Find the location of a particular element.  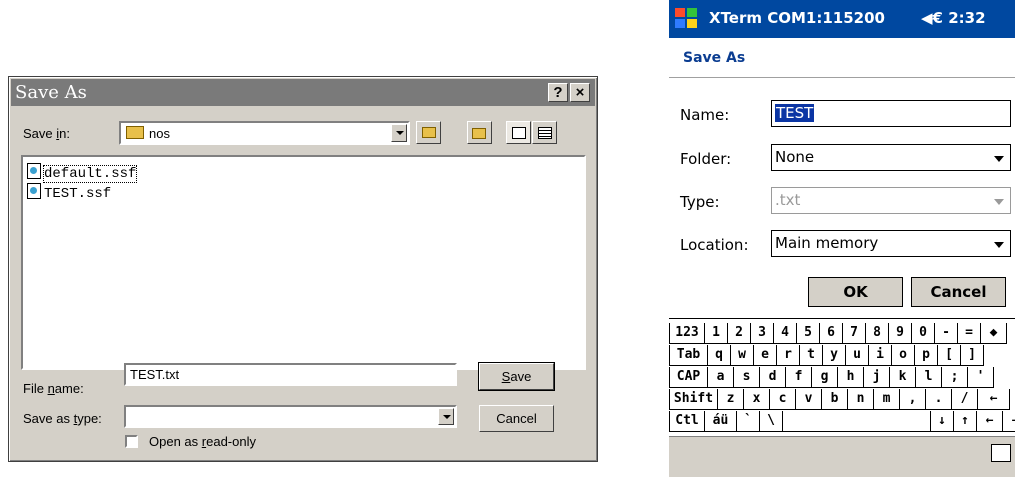

key: / is located at coordinates (965, 399).